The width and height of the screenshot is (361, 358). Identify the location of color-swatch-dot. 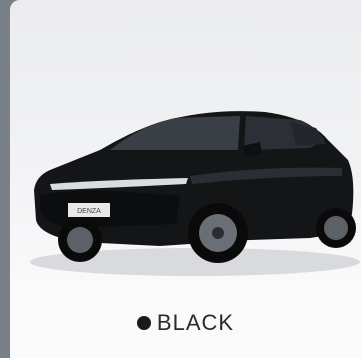
(143, 323).